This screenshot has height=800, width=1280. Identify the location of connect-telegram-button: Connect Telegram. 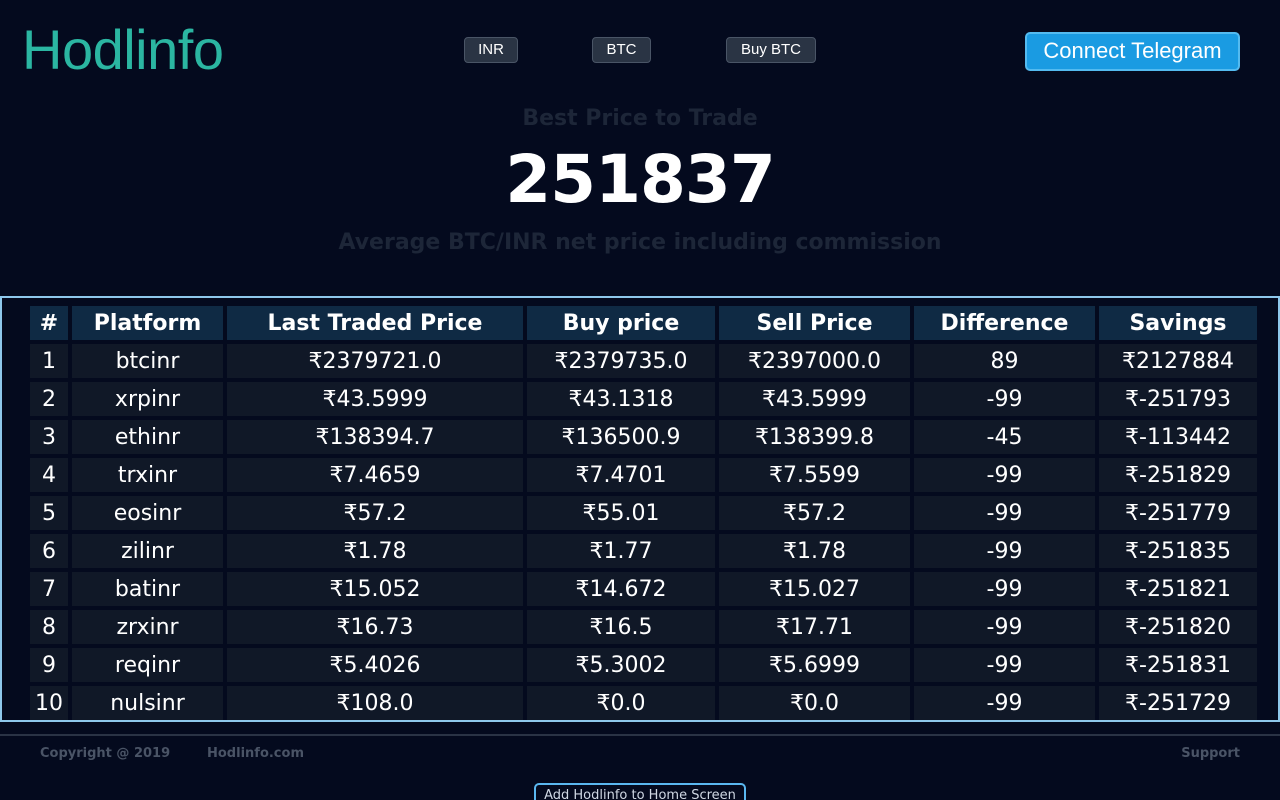
(1132, 51).